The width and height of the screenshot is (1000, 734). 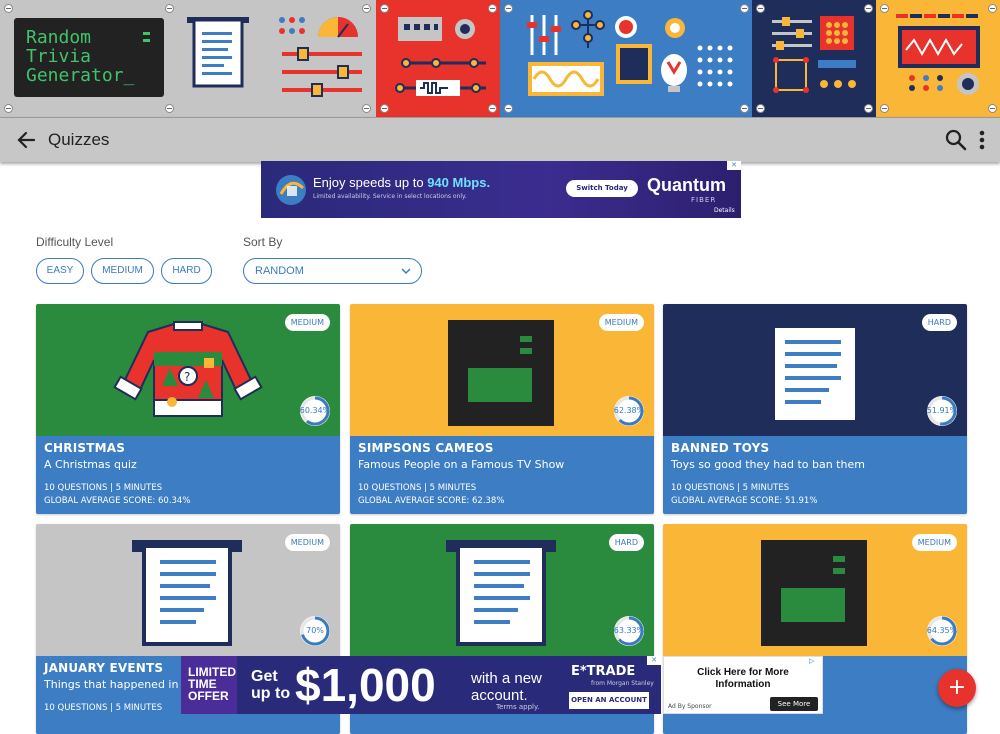 I want to click on quiz-subtitle: Things that happened in a, so click(x=116, y=684).